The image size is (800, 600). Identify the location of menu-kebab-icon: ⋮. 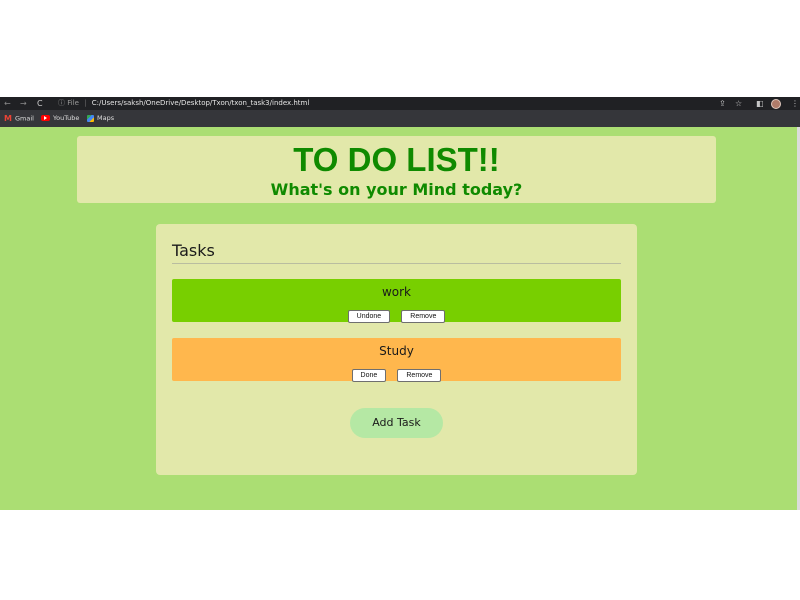
(795, 103).